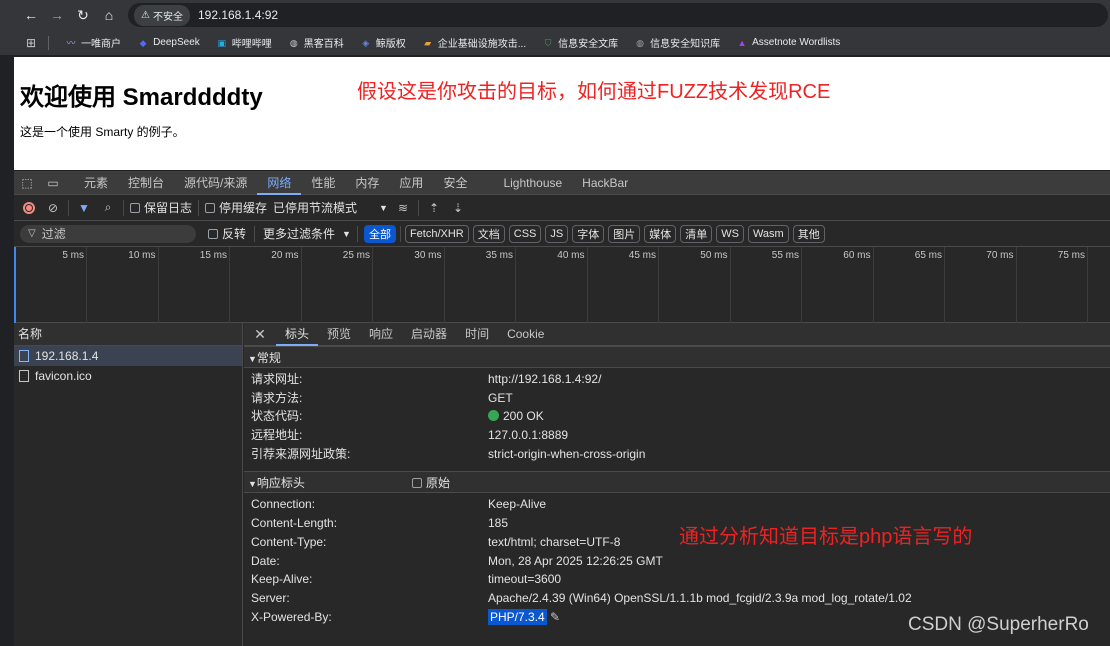 This screenshot has height=646, width=1110. I want to click on reload-icon: ↻, so click(83, 15).